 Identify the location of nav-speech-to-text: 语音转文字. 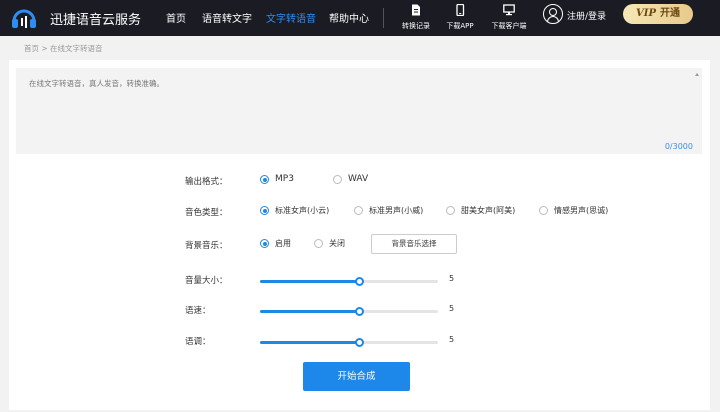
(227, 17).